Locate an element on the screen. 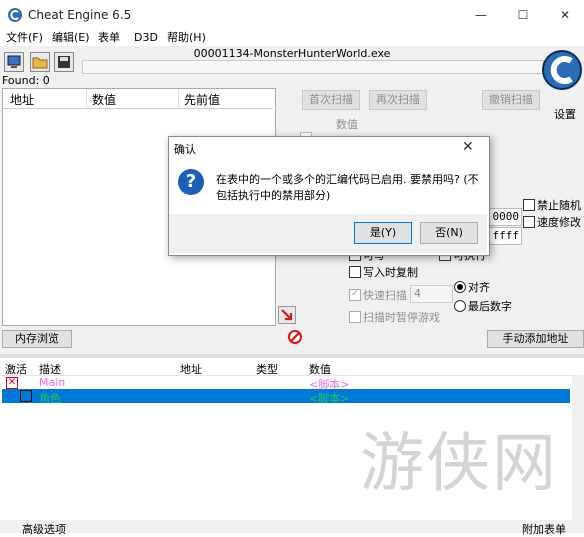 This screenshot has height=537, width=584. table-row-active-checkbox is located at coordinates (26, 396).